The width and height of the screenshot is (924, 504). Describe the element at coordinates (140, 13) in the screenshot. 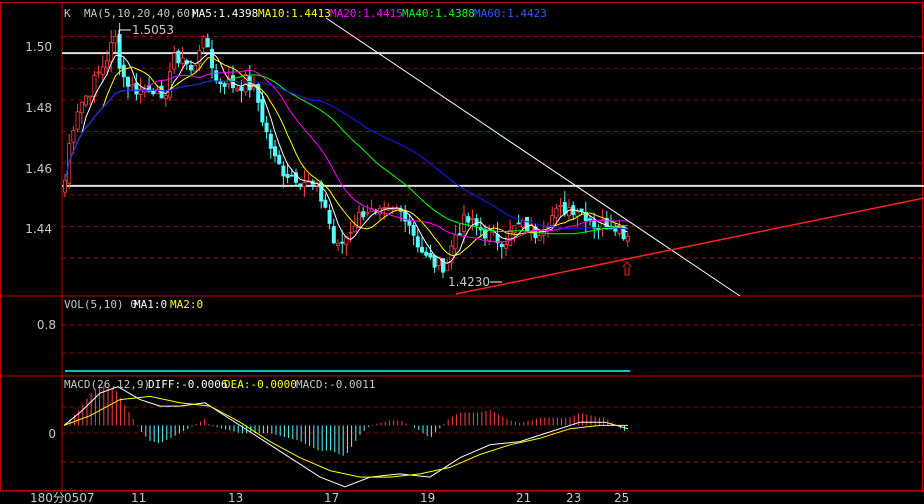

I see `ma-params: MA(5,10,20,40,60)` at that location.